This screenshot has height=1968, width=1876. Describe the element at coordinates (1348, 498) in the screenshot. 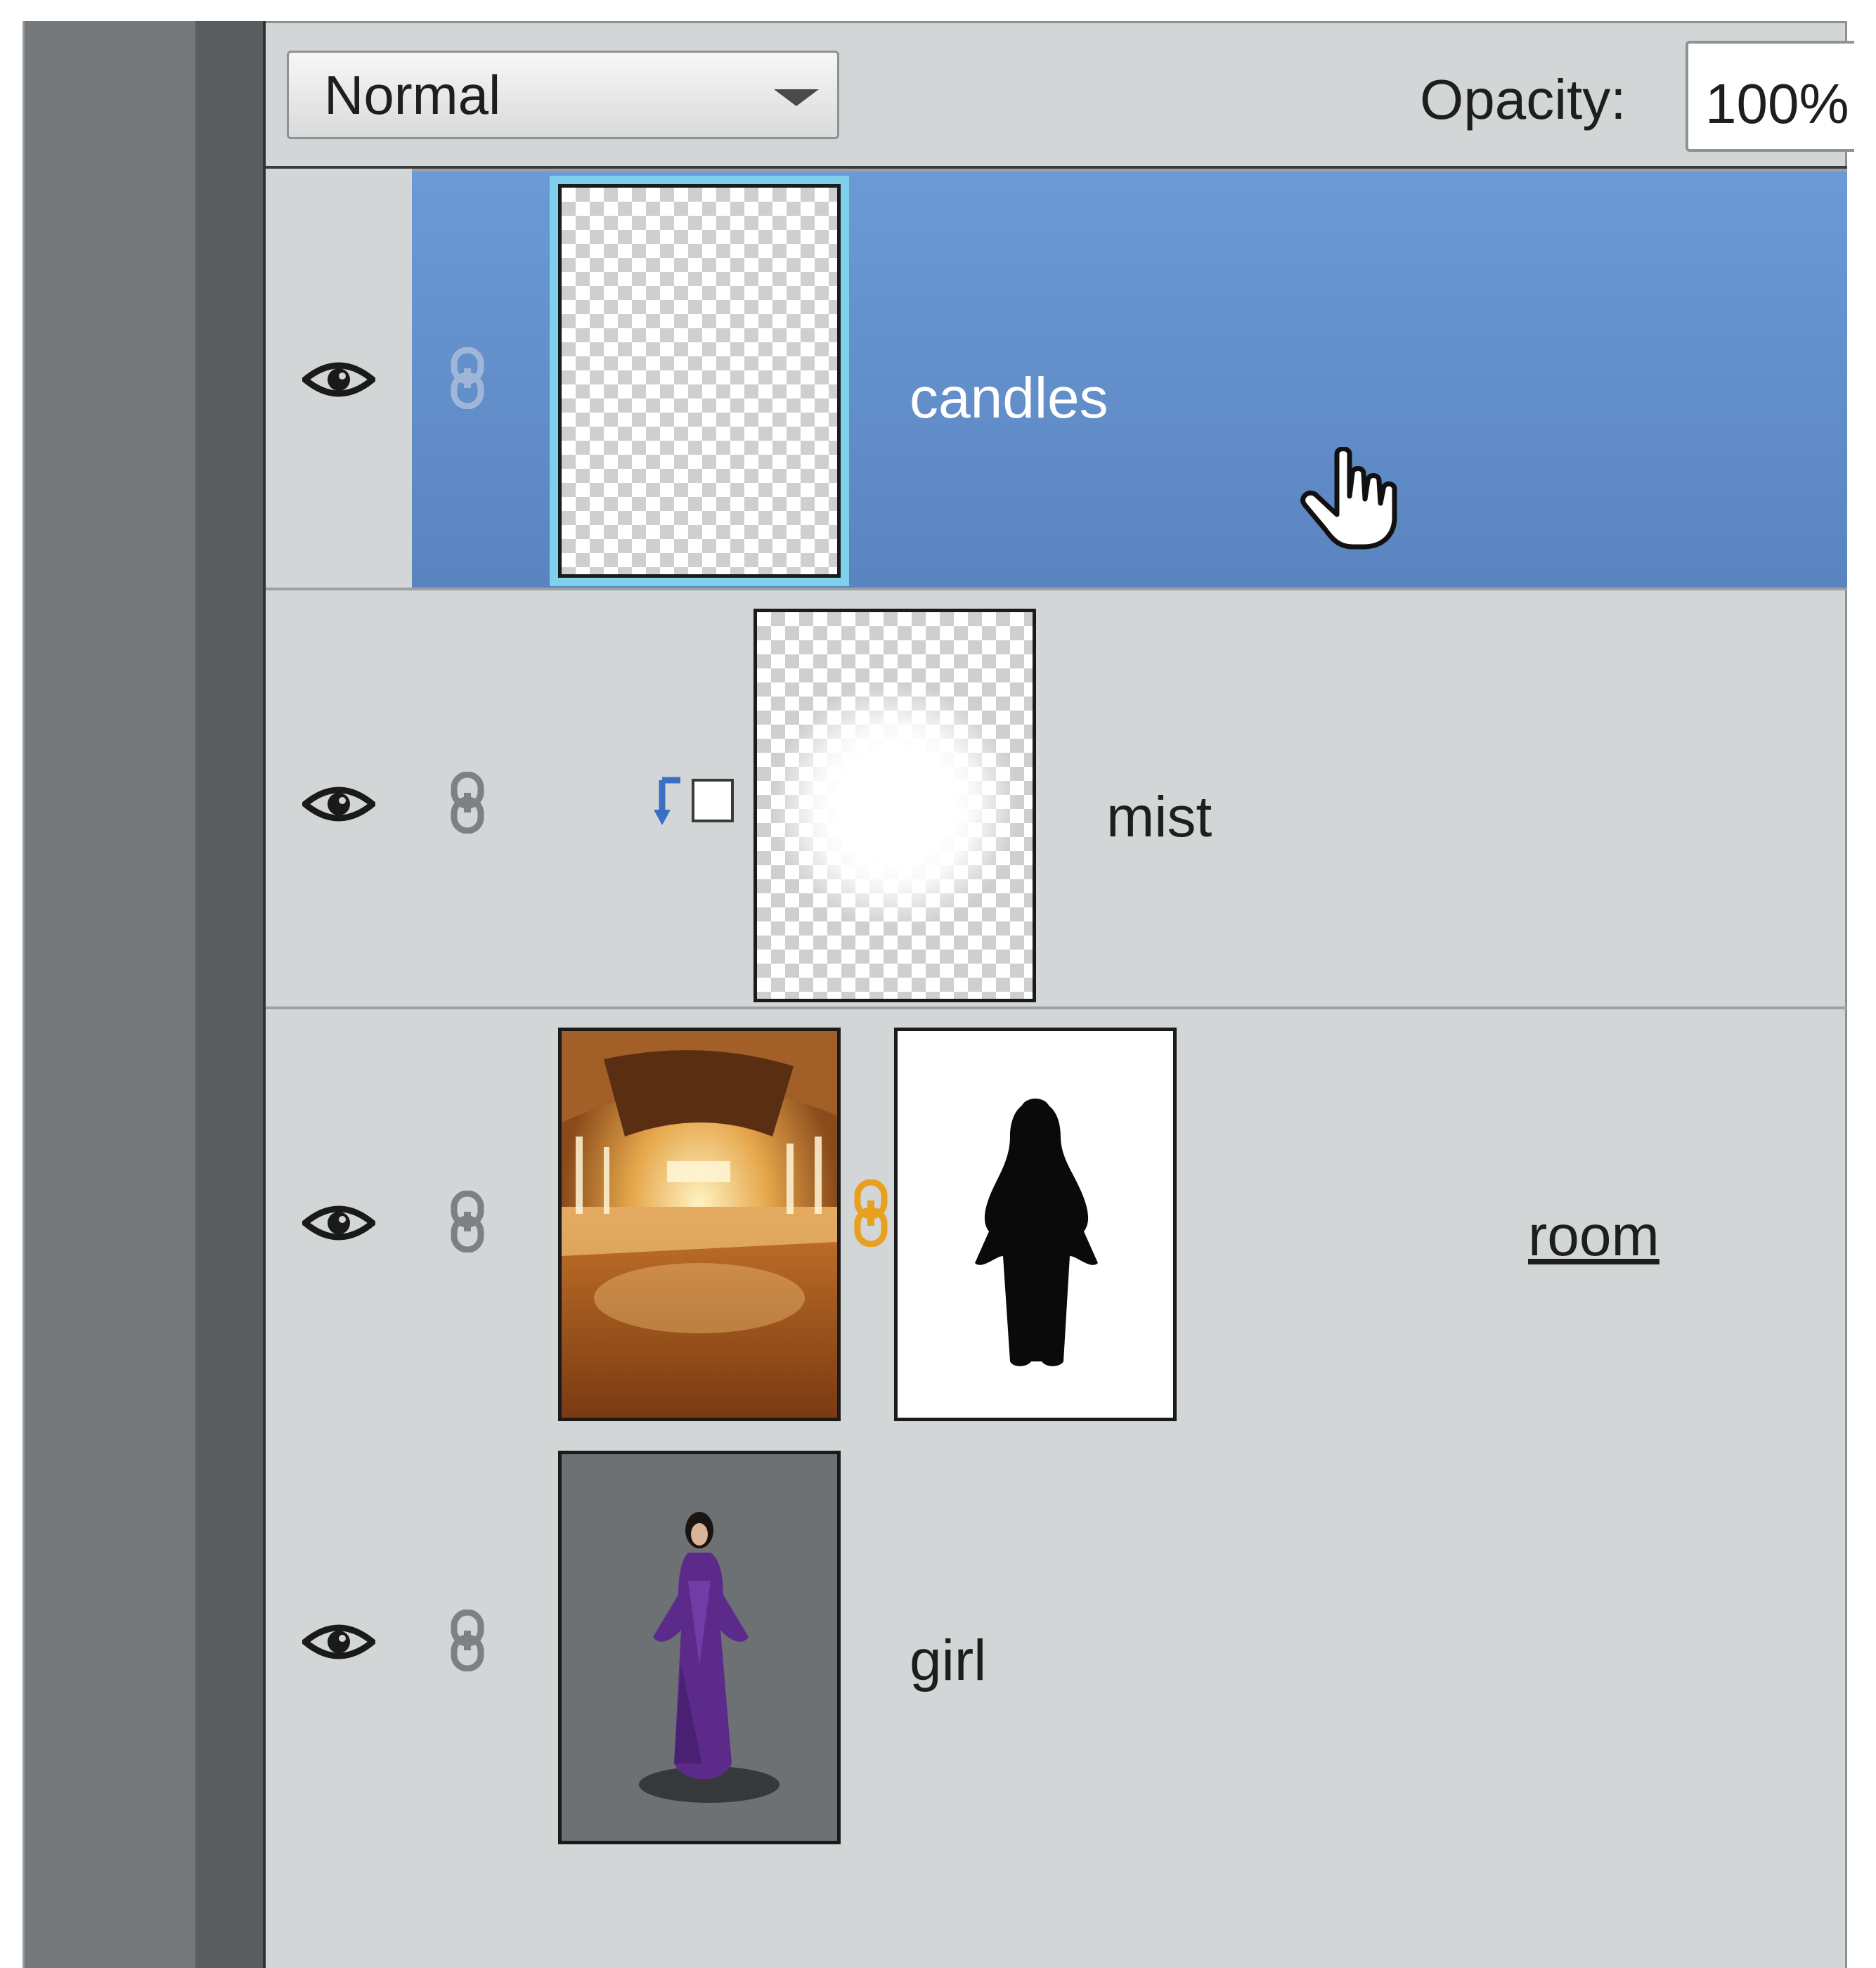

I see `hand-cursor-icon` at that location.